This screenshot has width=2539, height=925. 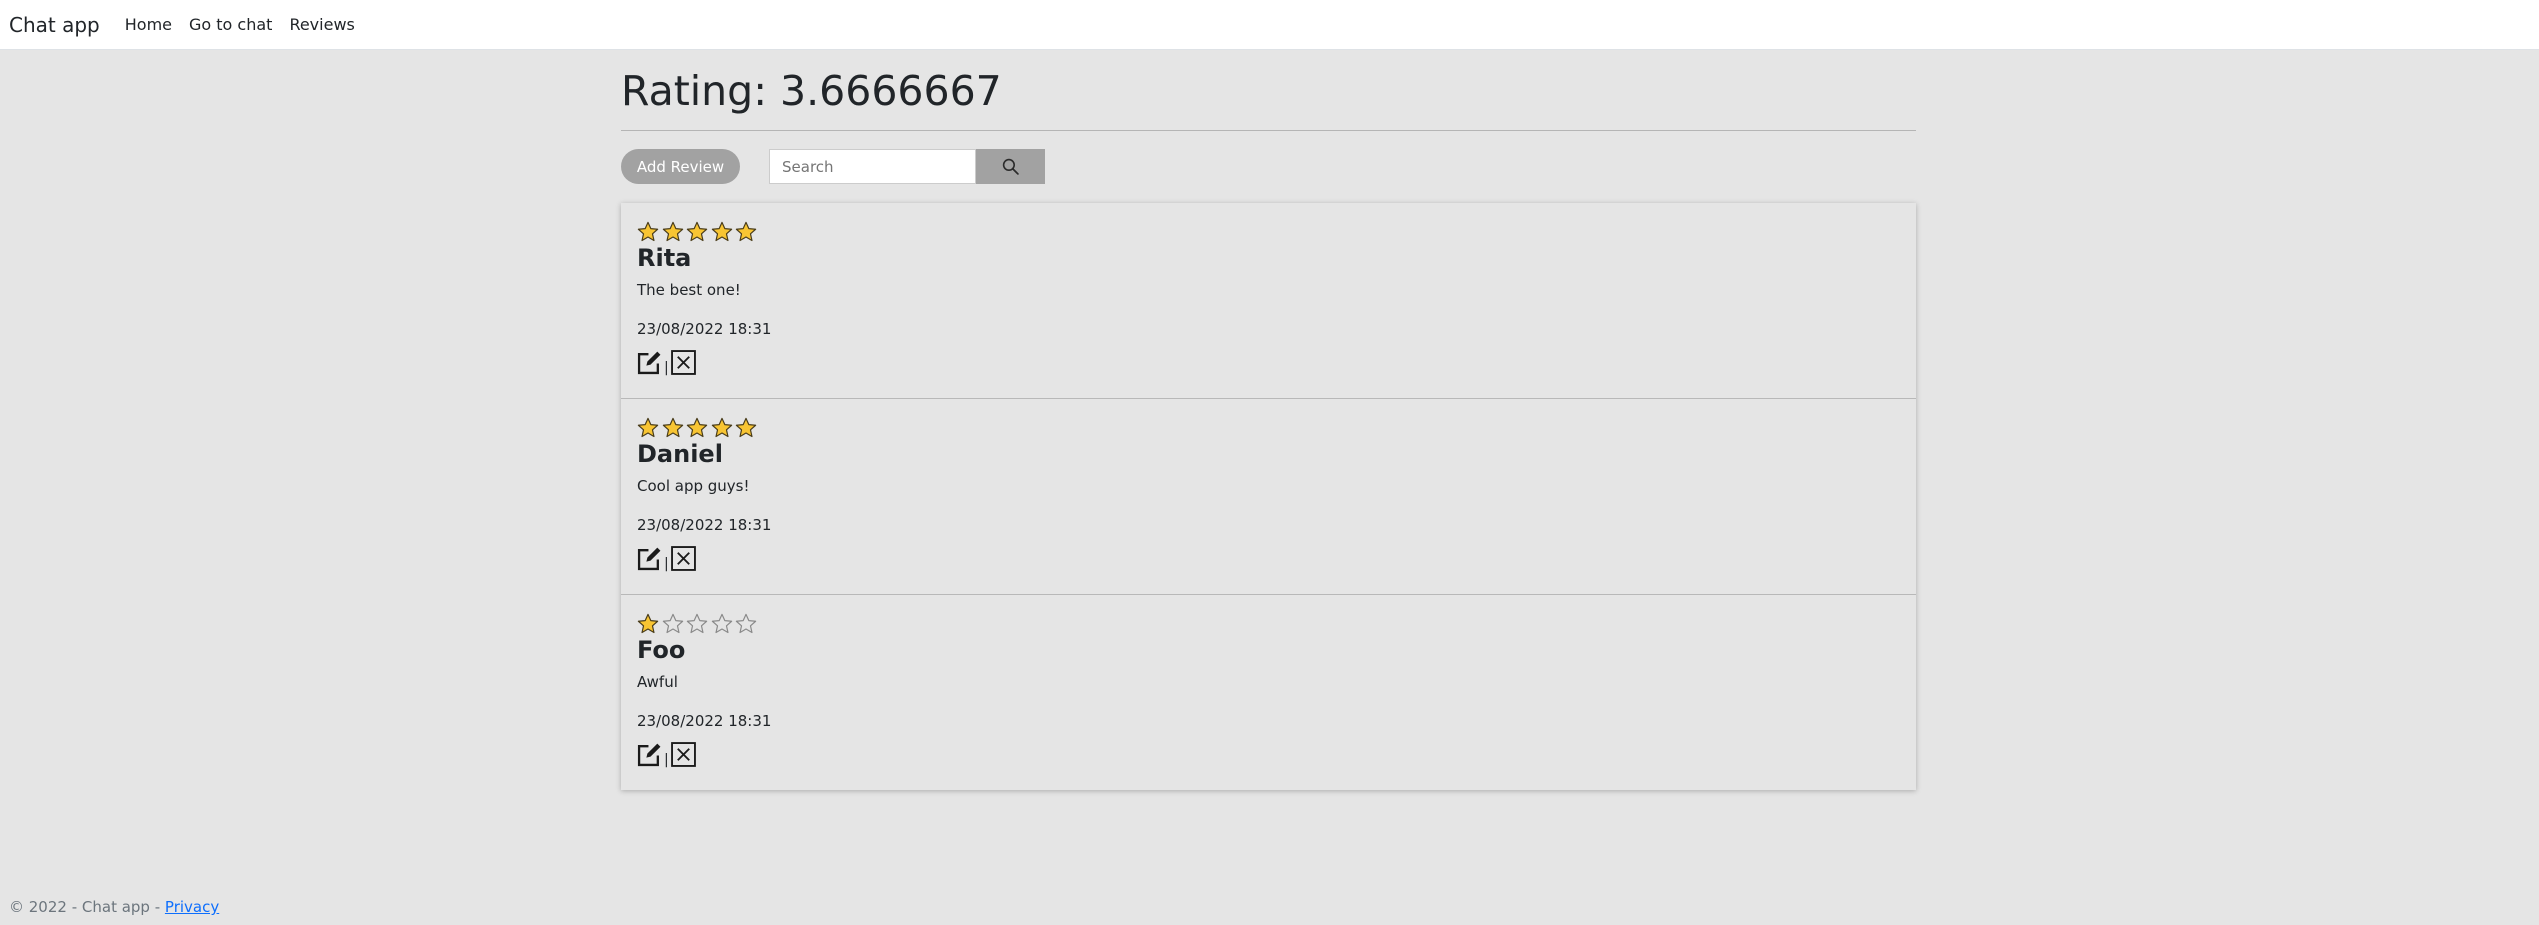 I want to click on page-title: Rating: 3.6666667, so click(x=811, y=91).